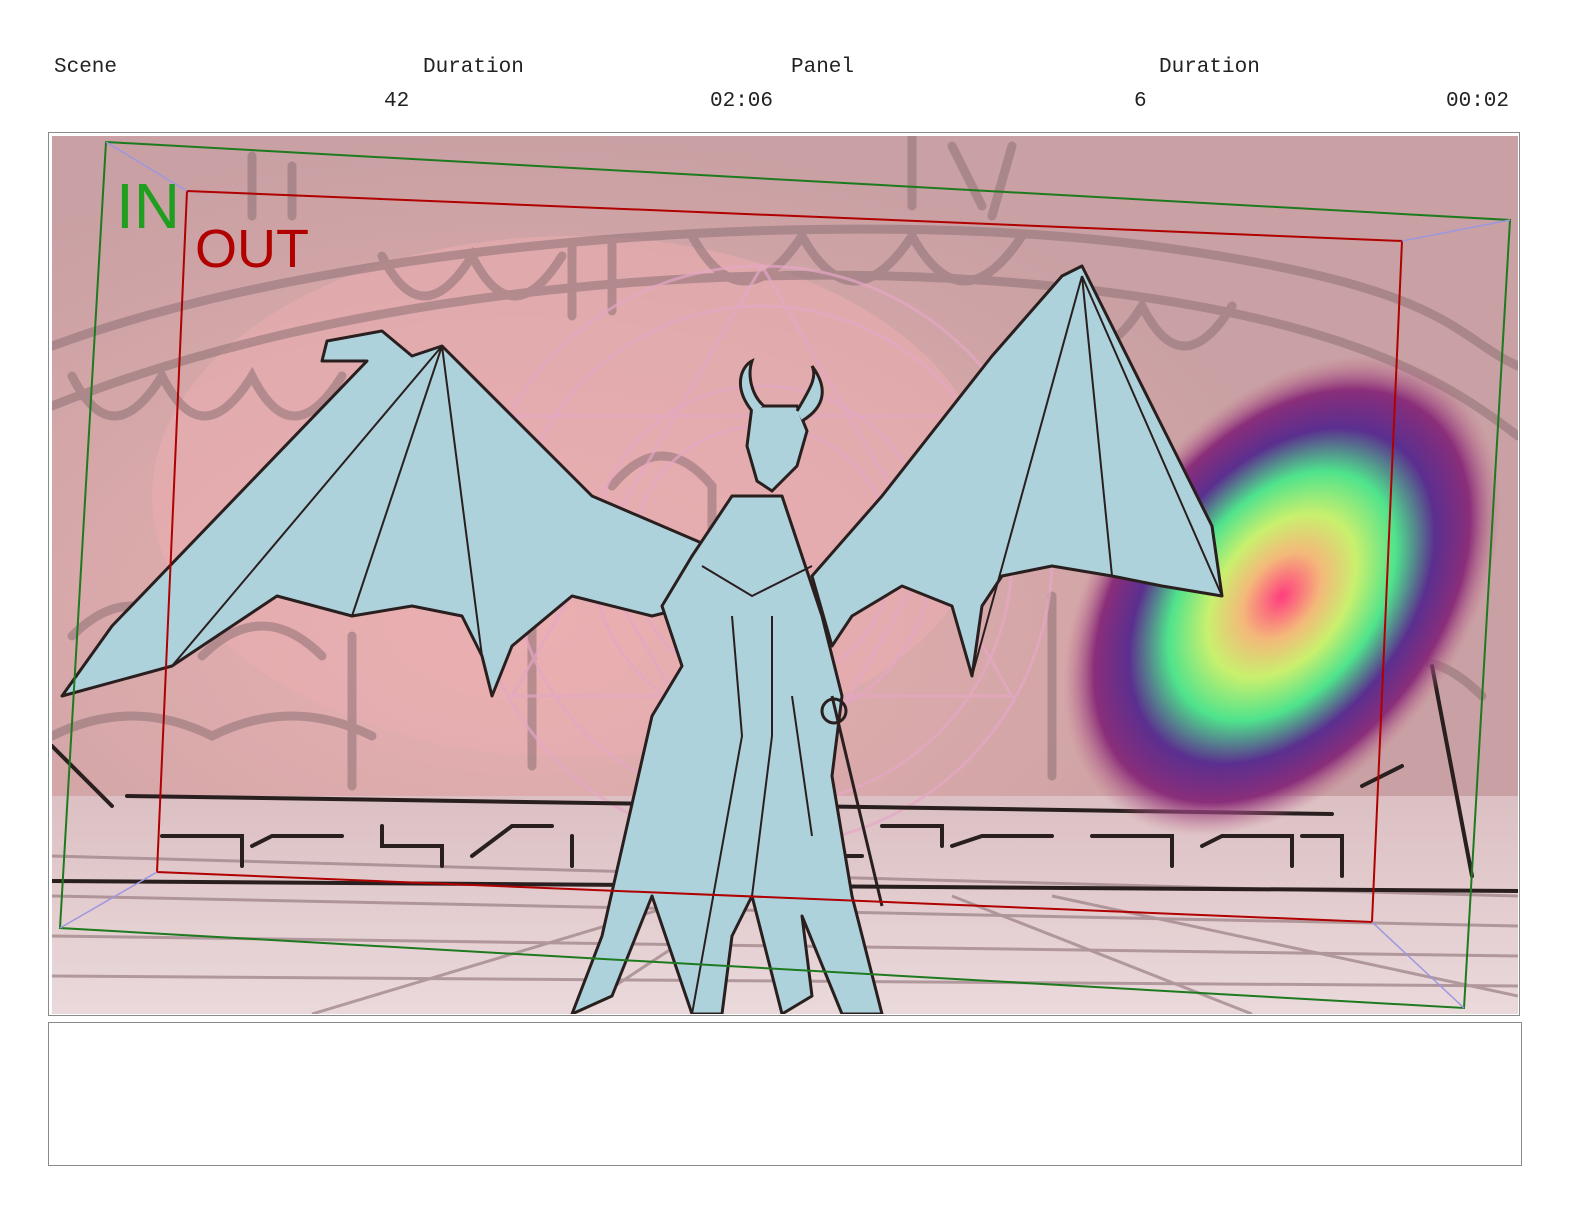 Image resolution: width=1584 pixels, height=1224 pixels. Describe the element at coordinates (1140, 101) in the screenshot. I see `panel-number: 6` at that location.